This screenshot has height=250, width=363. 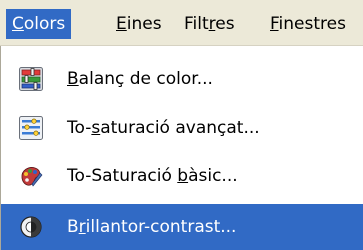 What do you see at coordinates (31, 176) in the screenshot?
I see `colorize-icon` at bounding box center [31, 176].